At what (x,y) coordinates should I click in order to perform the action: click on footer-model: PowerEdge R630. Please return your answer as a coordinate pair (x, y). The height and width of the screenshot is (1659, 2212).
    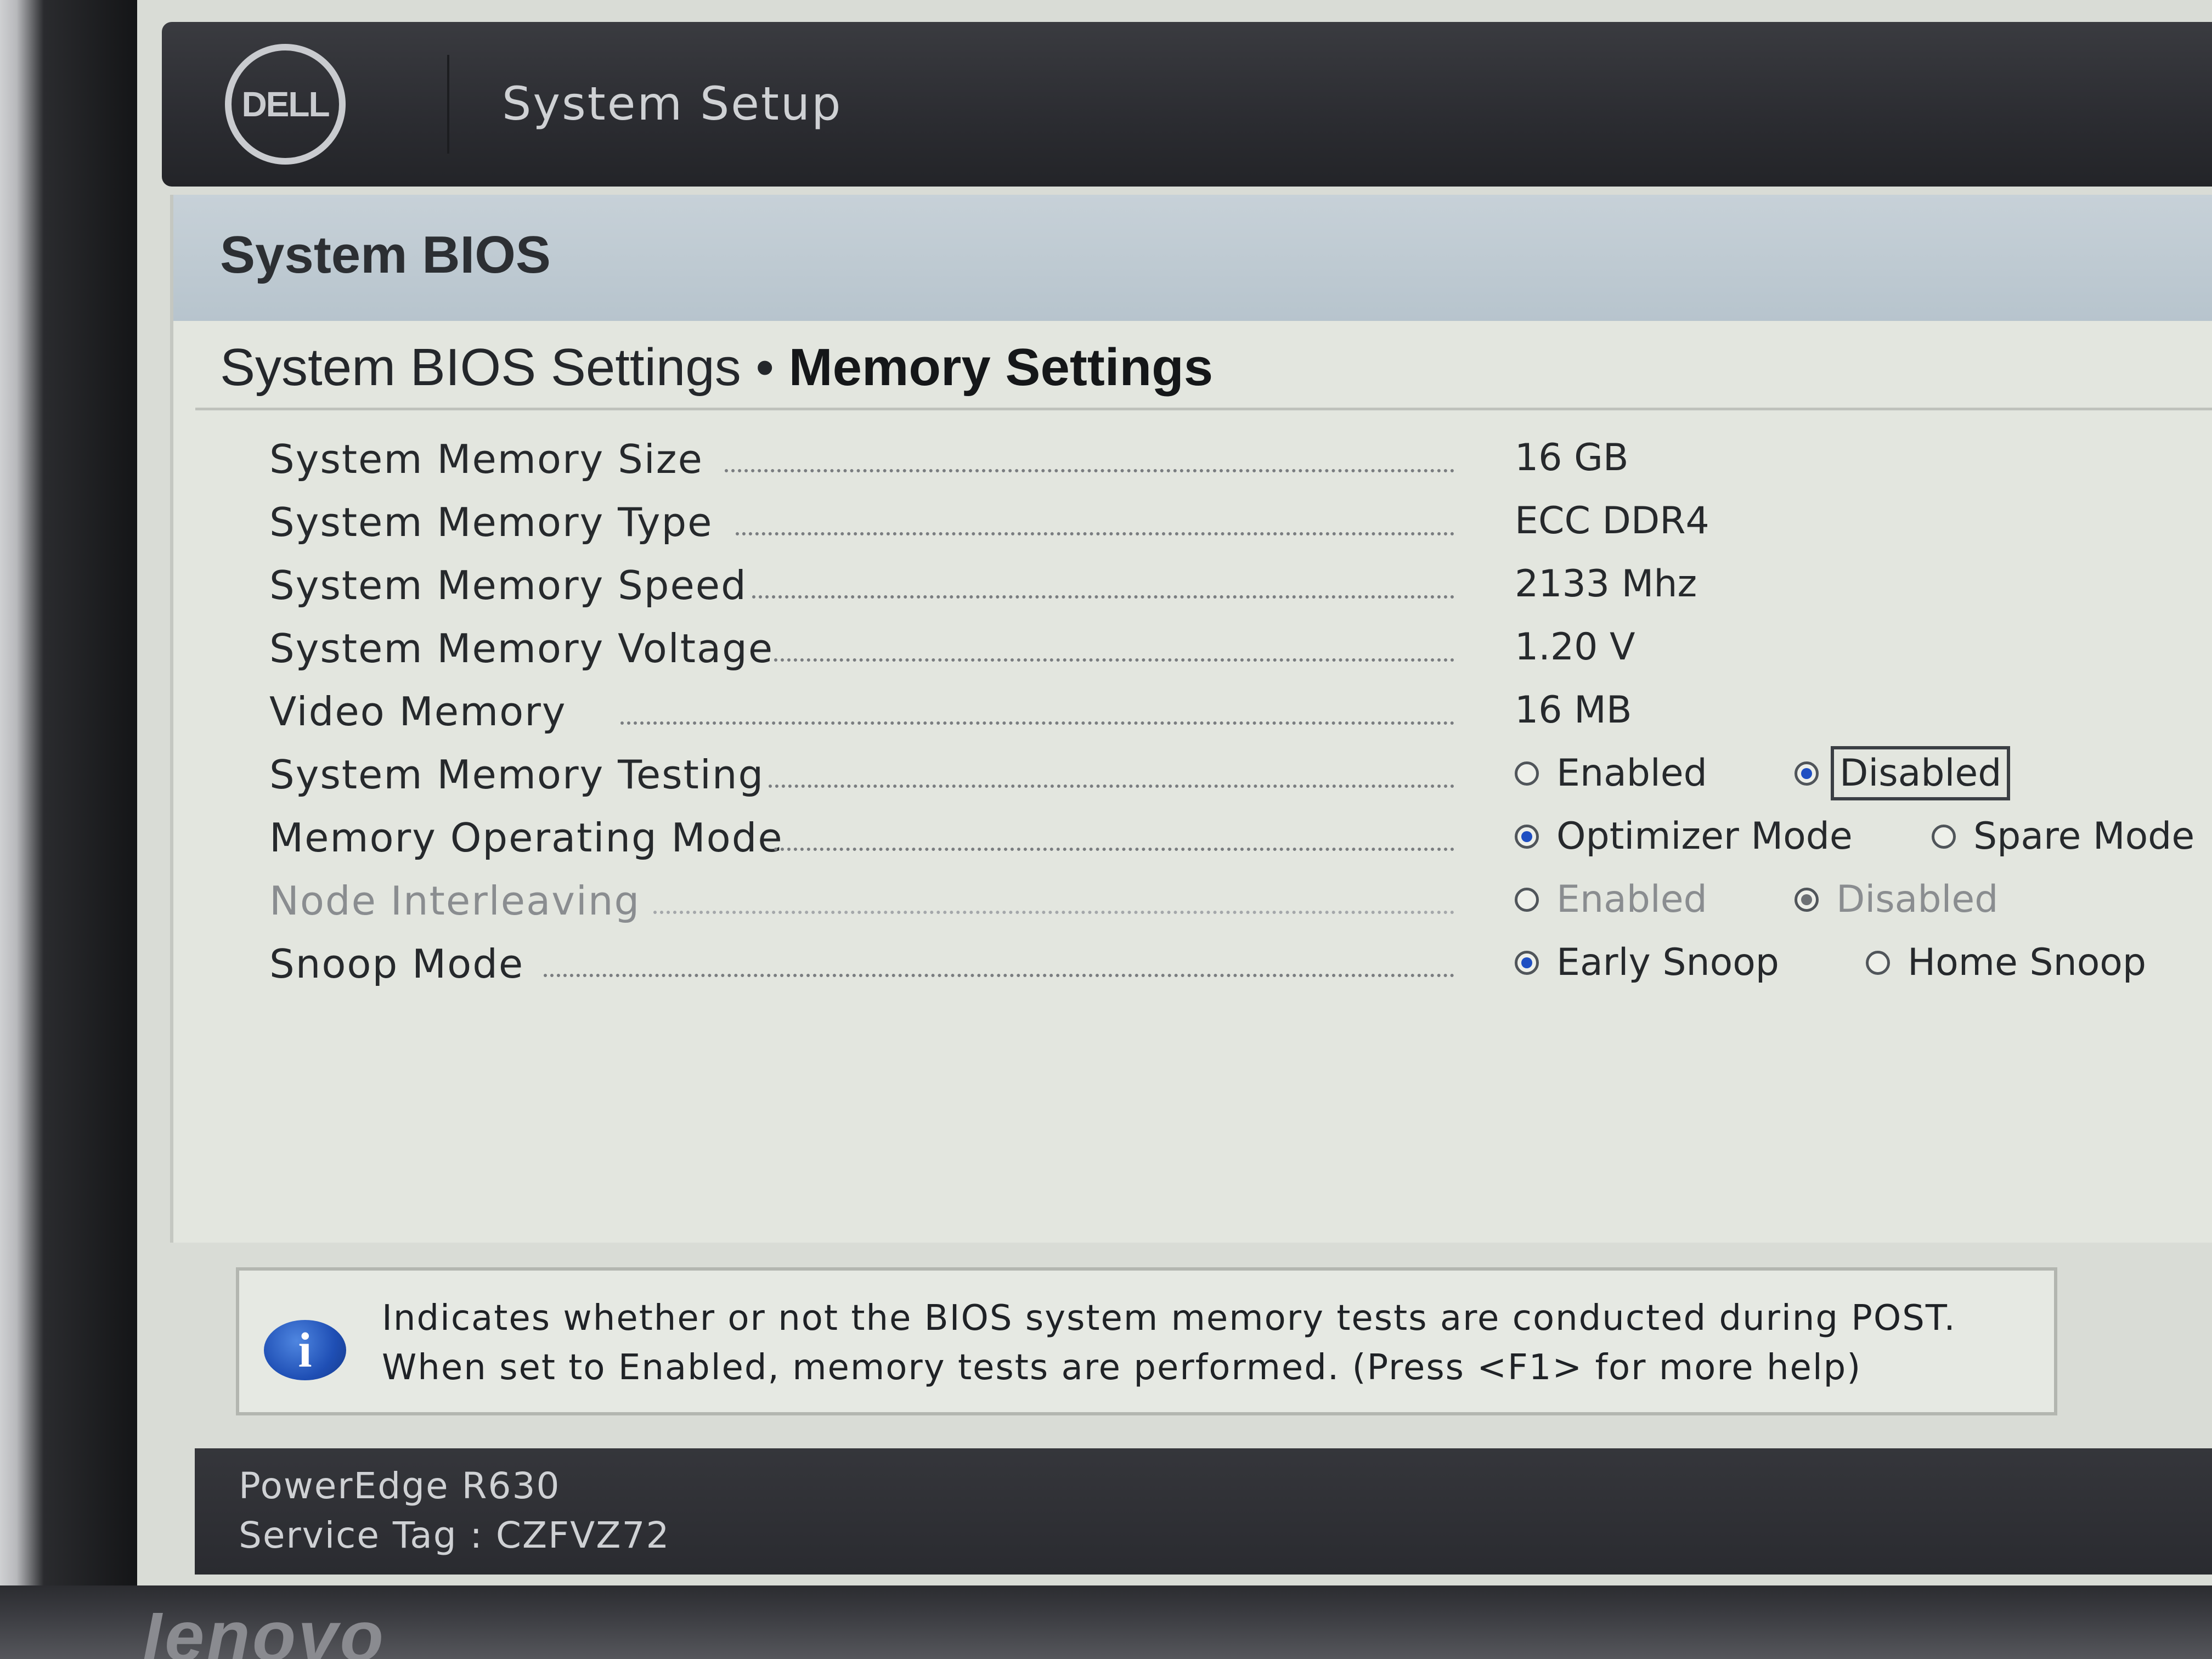
    Looking at the image, I should click on (400, 1486).